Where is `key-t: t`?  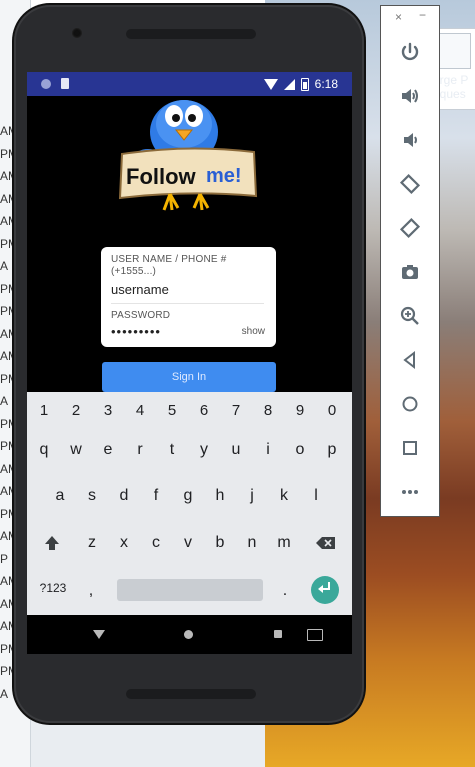
key-t: t is located at coordinates (172, 450).